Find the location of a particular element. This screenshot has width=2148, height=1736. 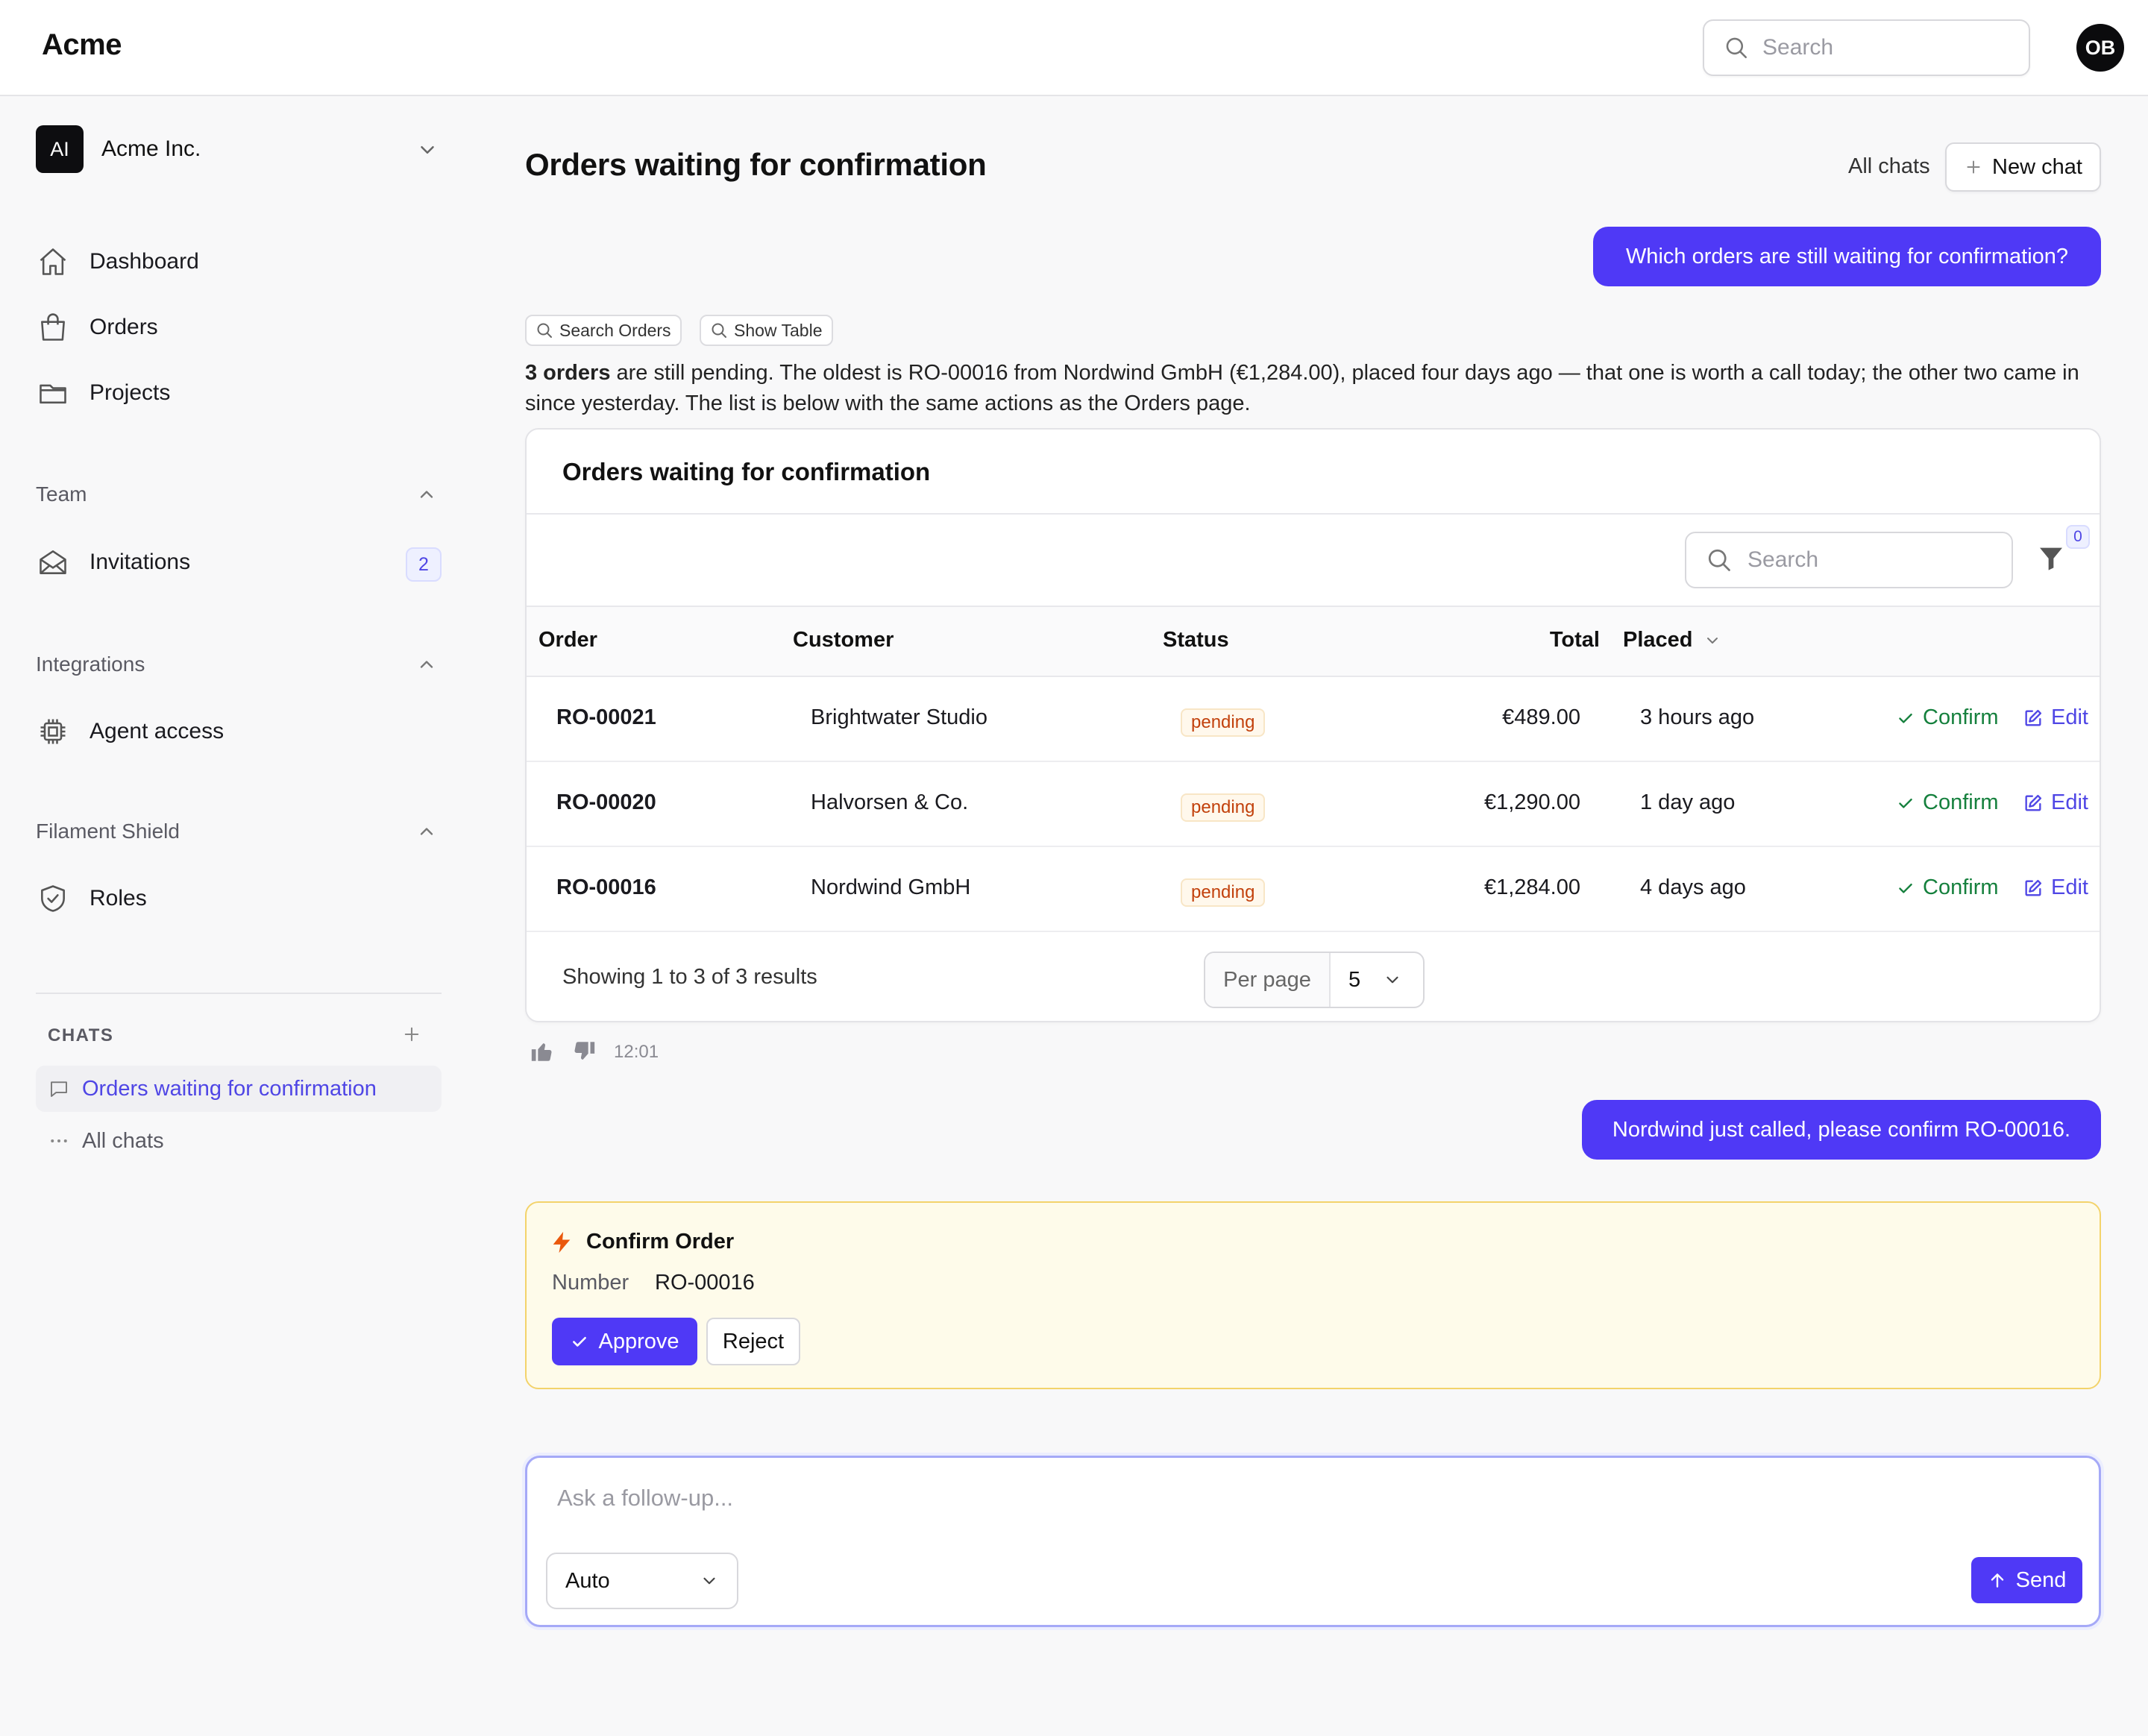

tool-call-chip: Show Table is located at coordinates (766, 330).